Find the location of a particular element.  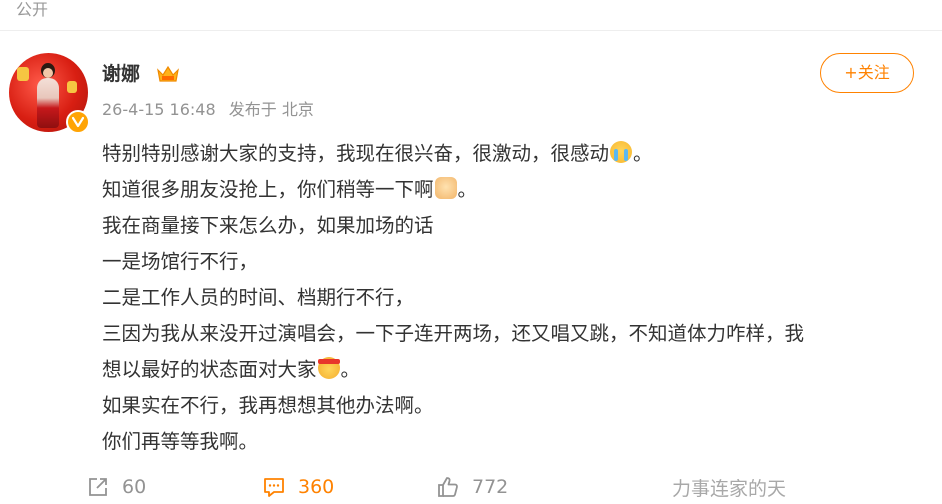

post-line: 三因为我从来没开过演唱会，一下子连开两场，还又唱又跳，不知道体力咋样，我 is located at coordinates (453, 333).